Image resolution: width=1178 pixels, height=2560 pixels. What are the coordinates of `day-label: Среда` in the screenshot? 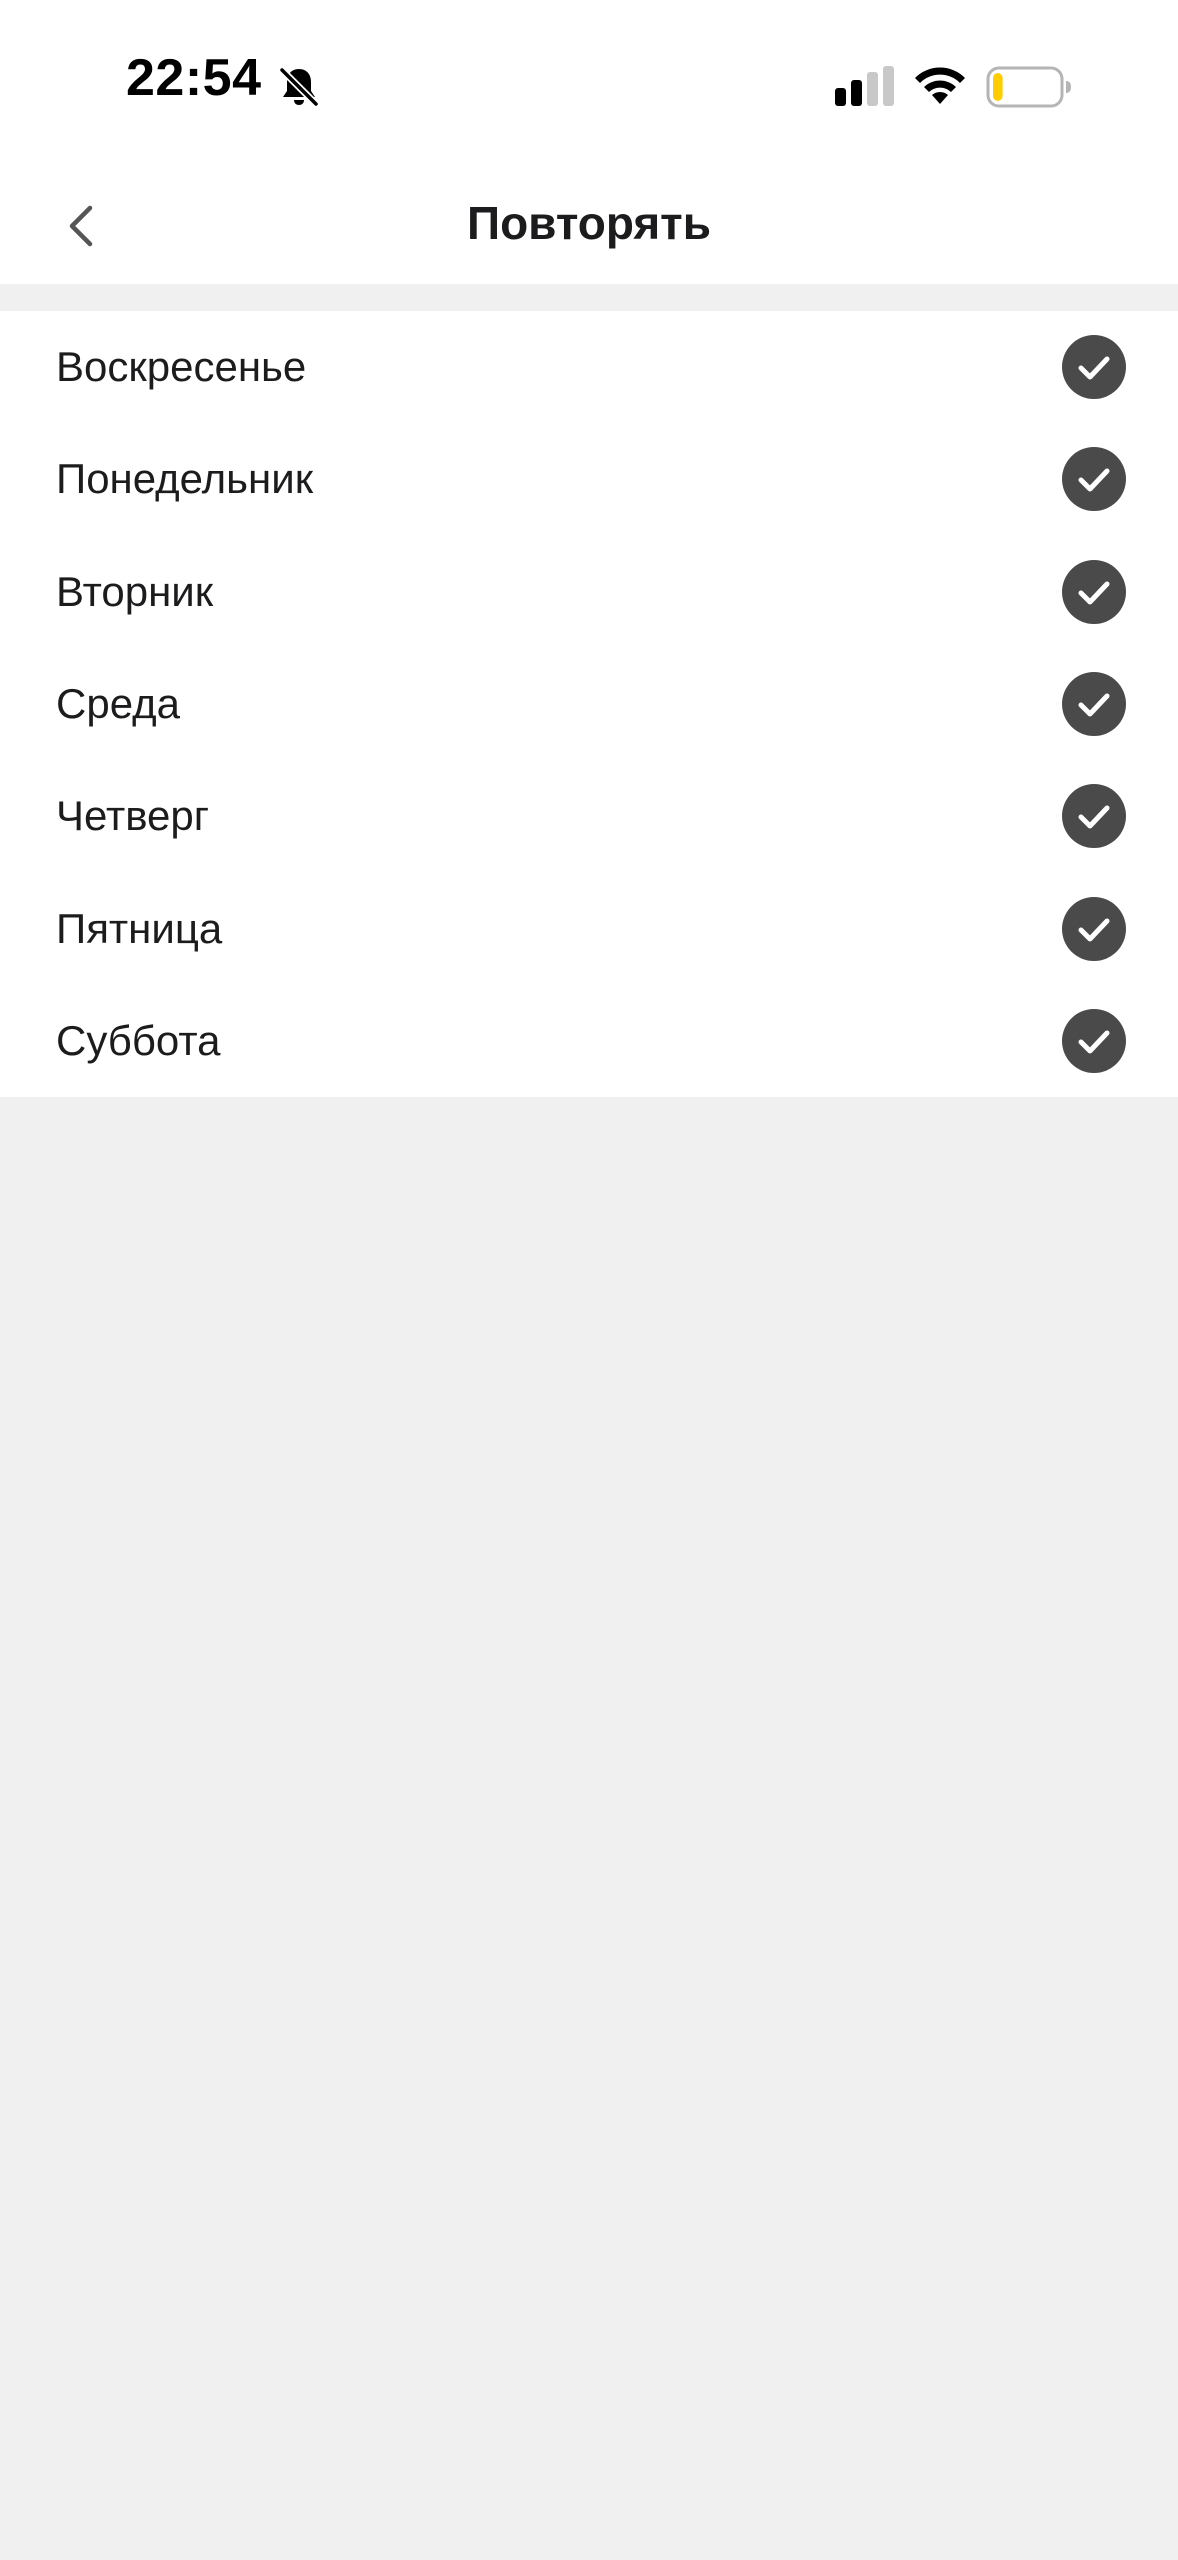 It's located at (118, 704).